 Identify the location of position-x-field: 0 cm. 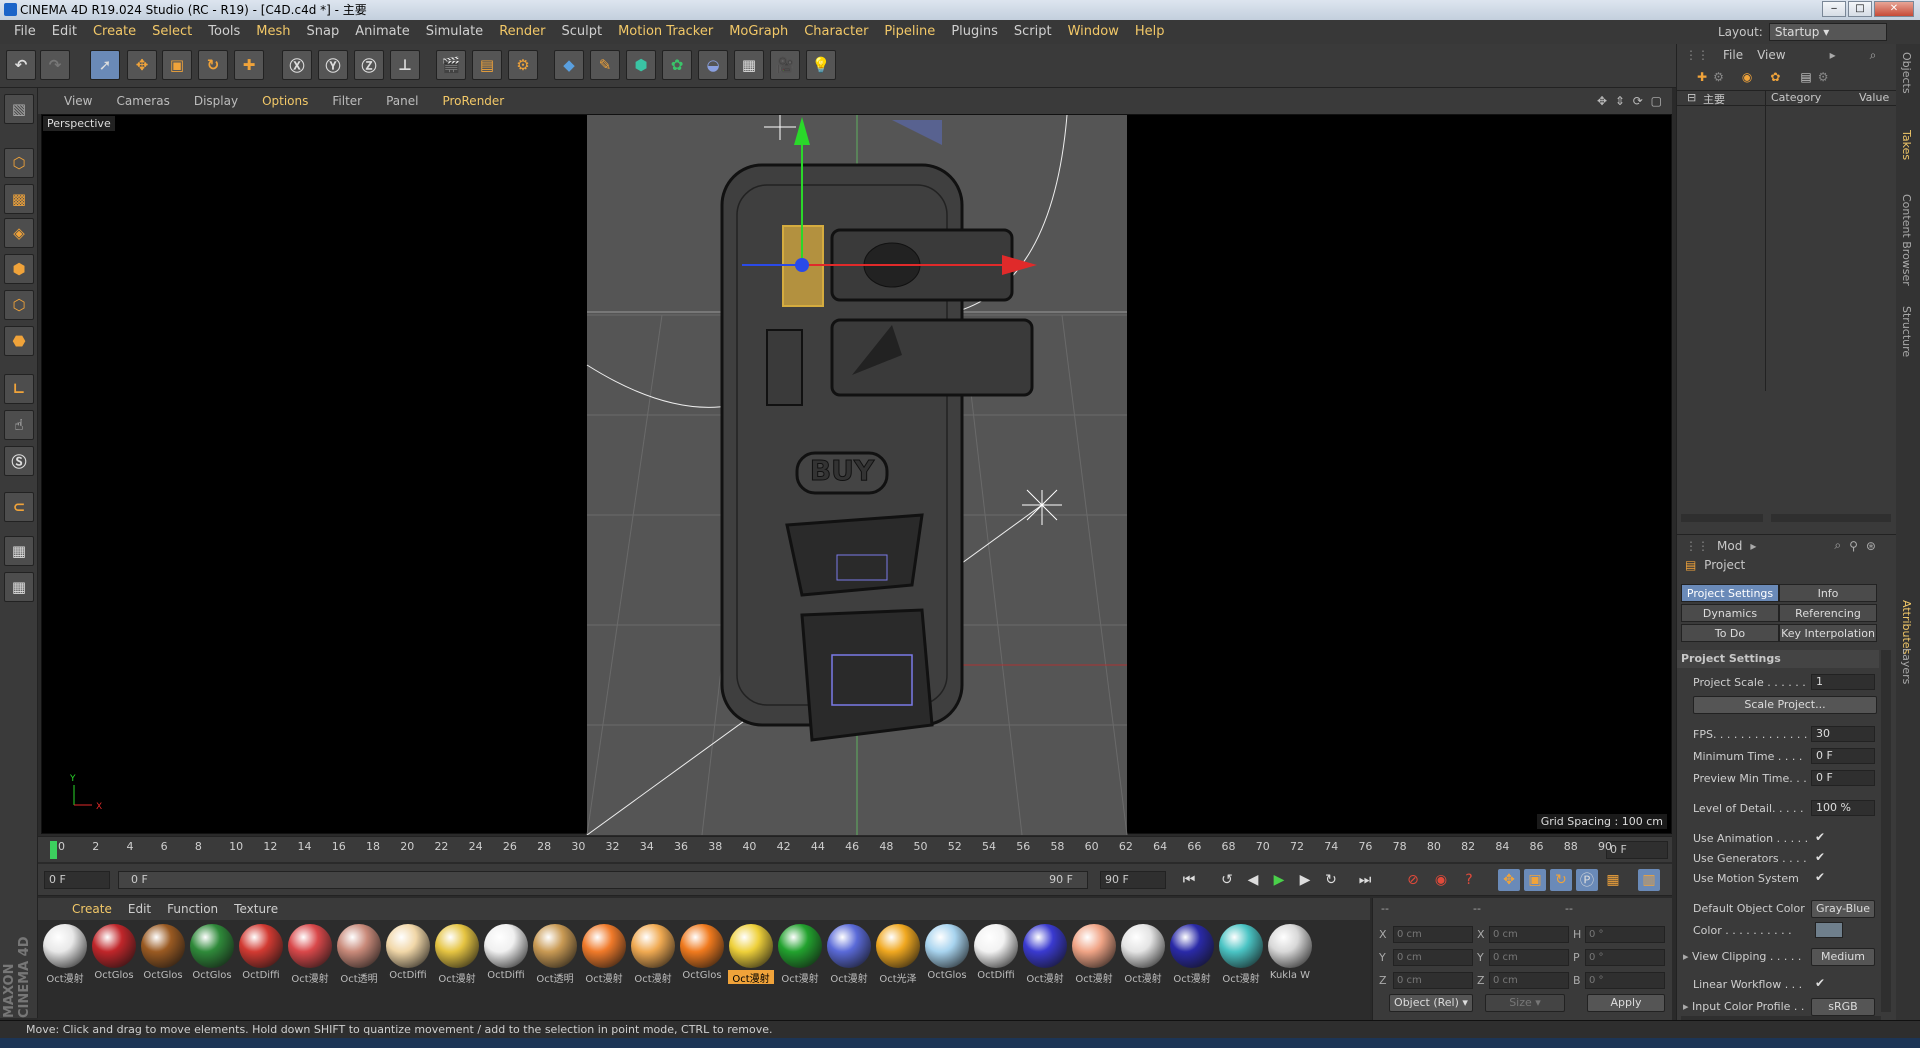
(1433, 934).